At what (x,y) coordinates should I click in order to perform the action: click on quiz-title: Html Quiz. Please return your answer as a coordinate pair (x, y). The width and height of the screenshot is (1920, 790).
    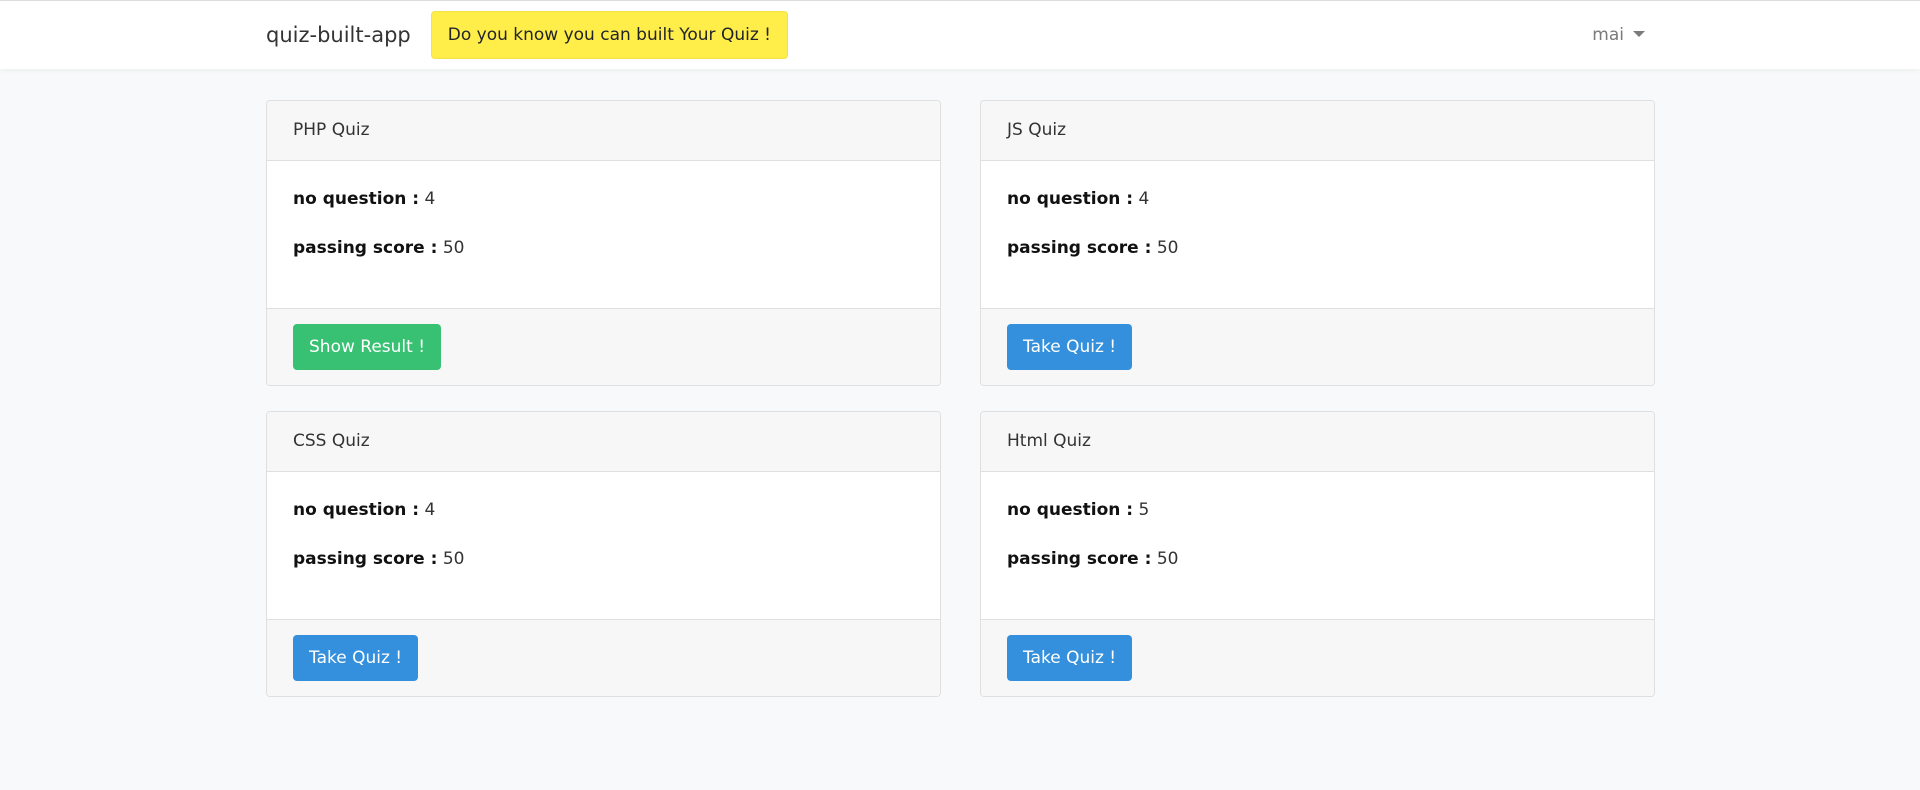
    Looking at the image, I should click on (1317, 442).